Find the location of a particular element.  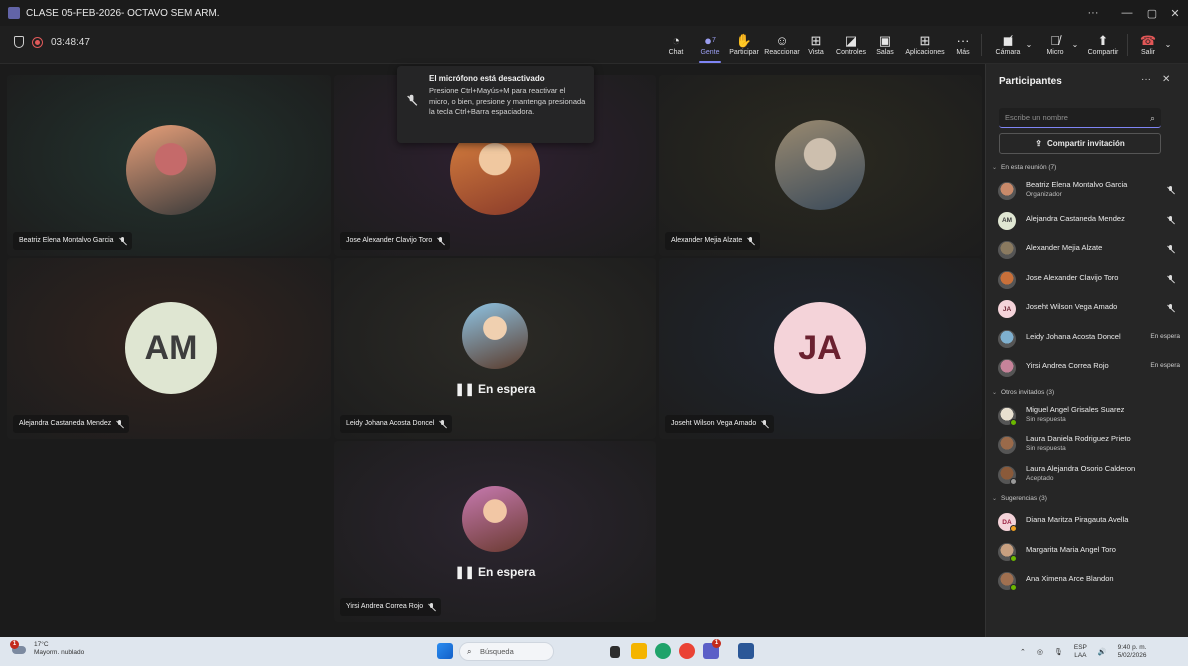

react-button: ☺ Reaccionar is located at coordinates (782, 45).